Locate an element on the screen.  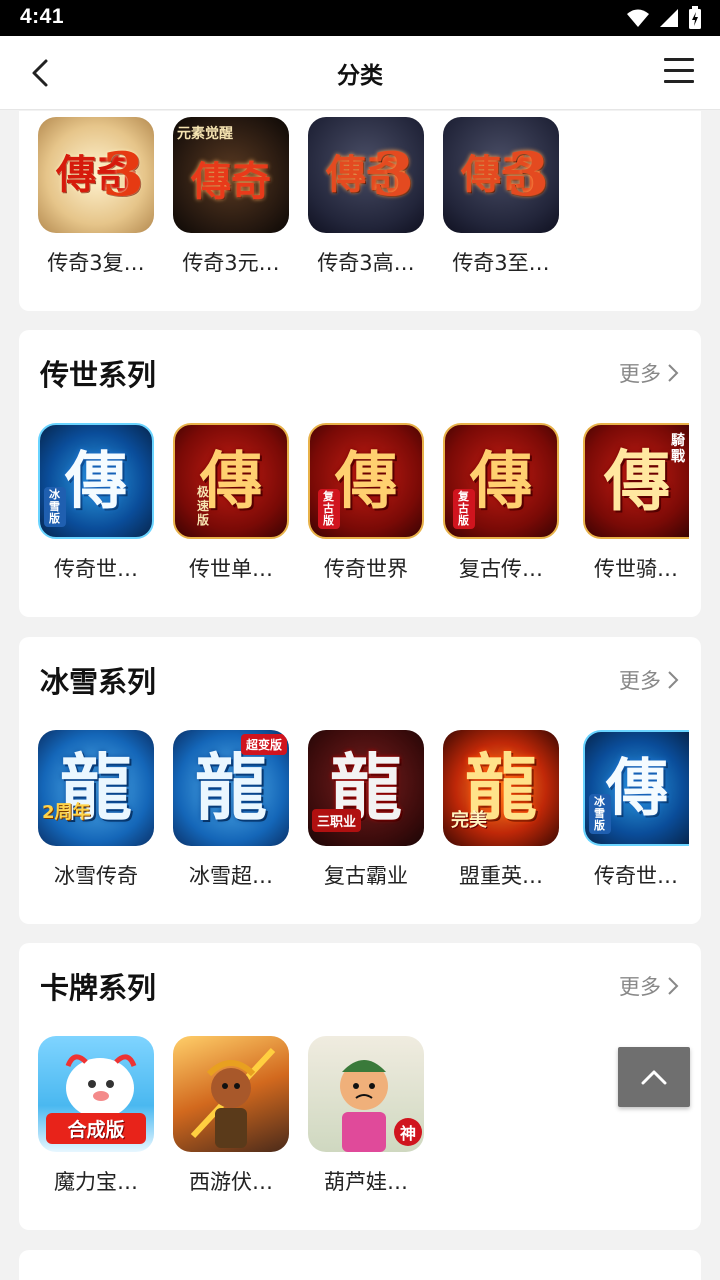
section-title: 冰雪系列 is located at coordinates (98, 682).